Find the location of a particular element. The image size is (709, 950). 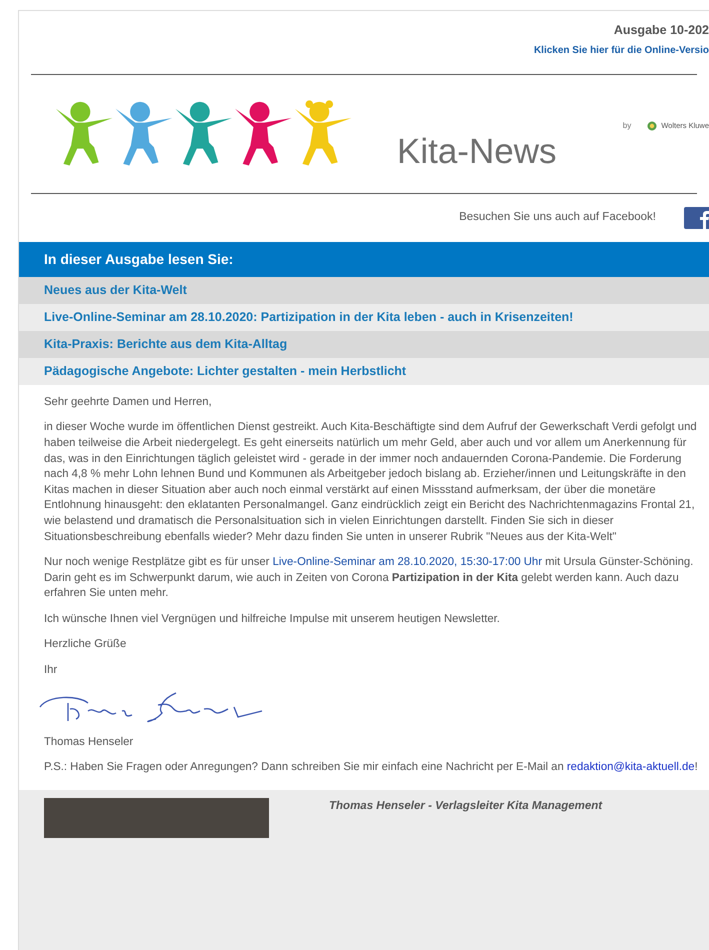

logo-title: Kita-News is located at coordinates (476, 151).